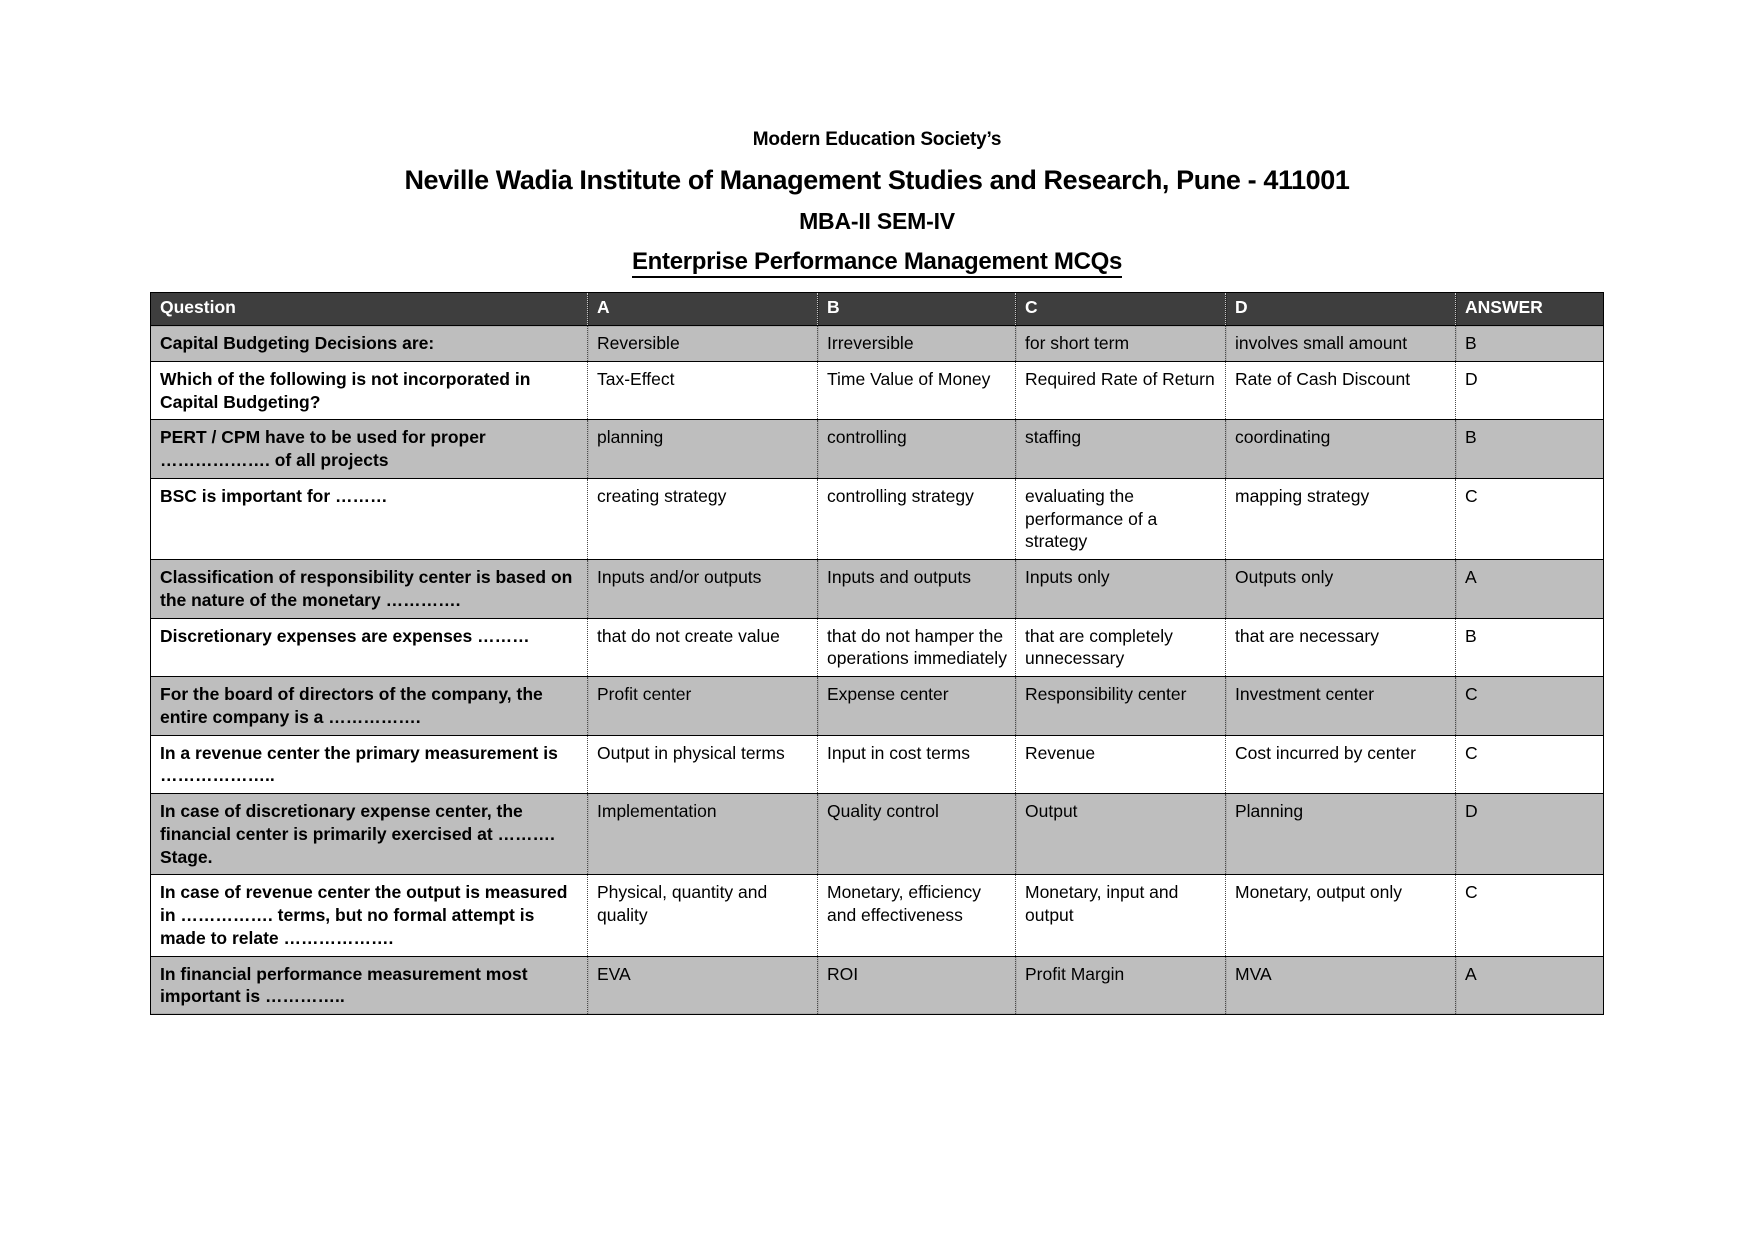  I want to click on option-d-cell: Investment center, so click(1340, 705).